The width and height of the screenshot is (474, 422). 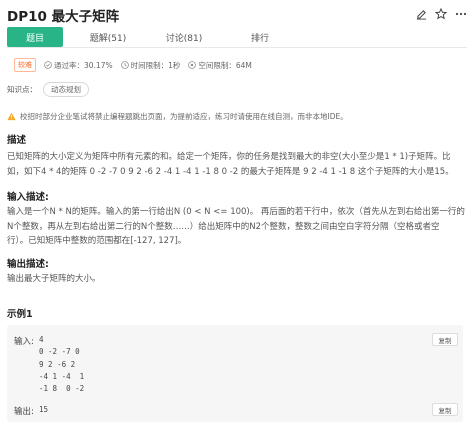 What do you see at coordinates (97, 241) in the screenshot?
I see `input-desc-line: 行）。已知矩阵中整数的范围都在[-127, 127]。` at bounding box center [97, 241].